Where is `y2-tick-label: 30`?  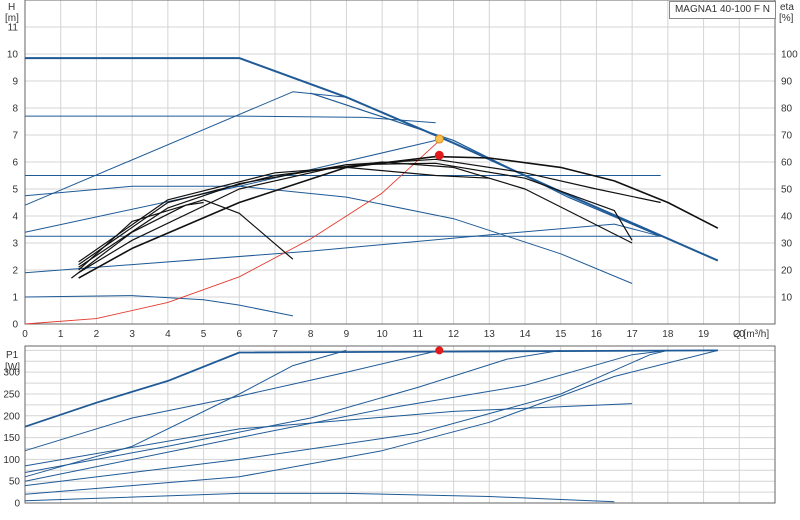 y2-tick-label: 30 is located at coordinates (787, 244).